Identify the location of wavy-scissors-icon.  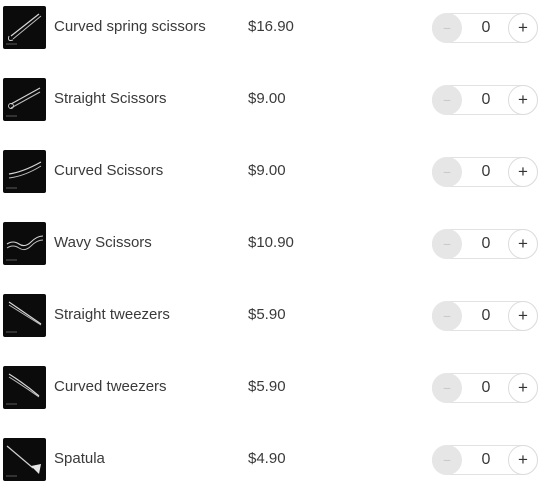
(24, 243).